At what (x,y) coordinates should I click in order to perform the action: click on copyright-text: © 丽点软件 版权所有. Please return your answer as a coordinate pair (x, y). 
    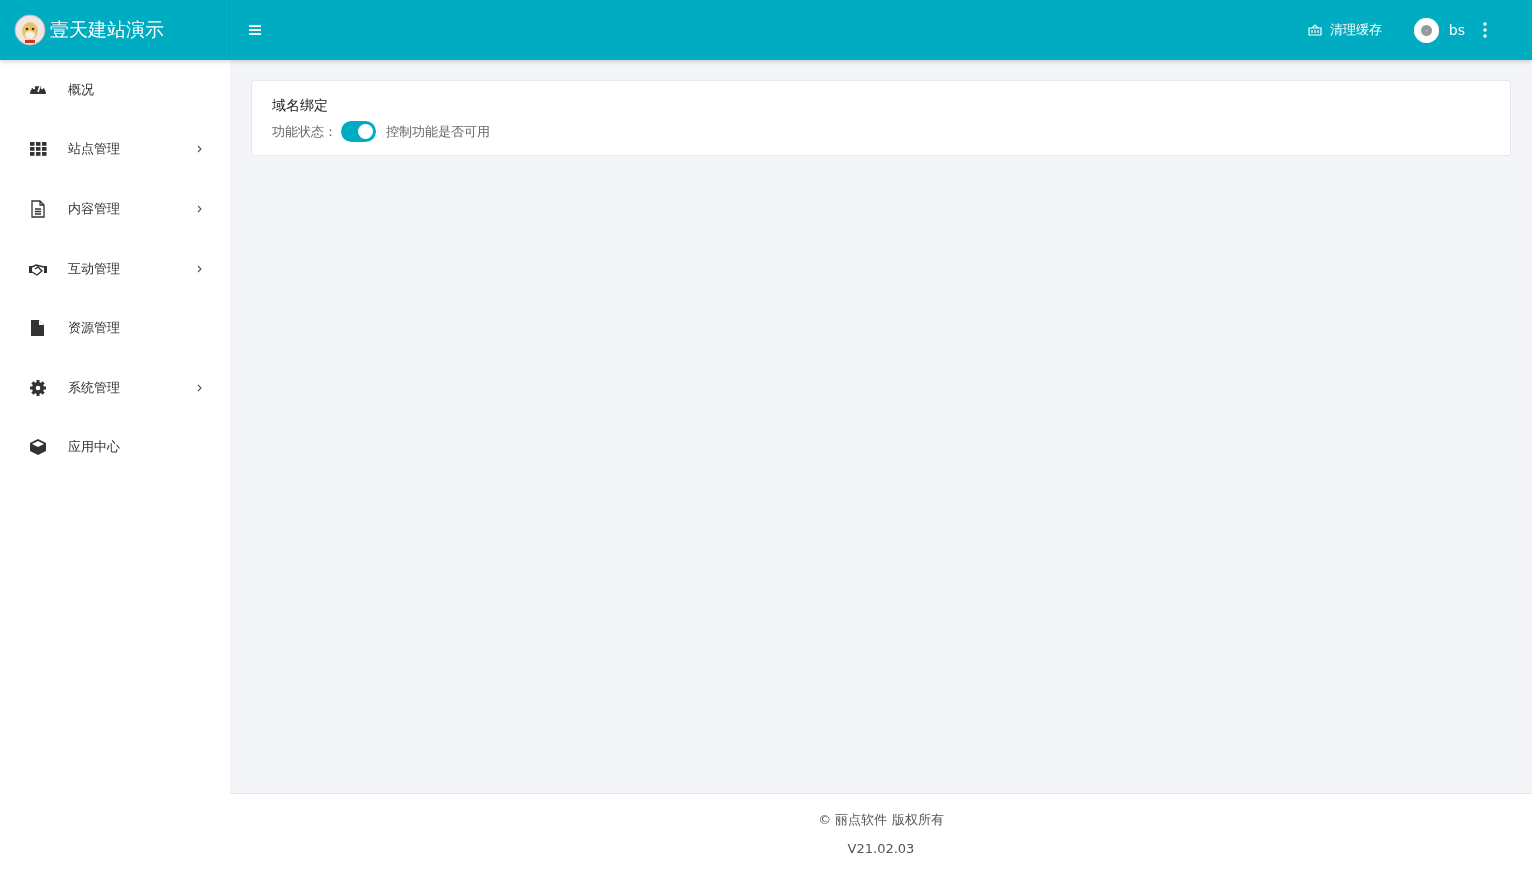
    Looking at the image, I should click on (881, 819).